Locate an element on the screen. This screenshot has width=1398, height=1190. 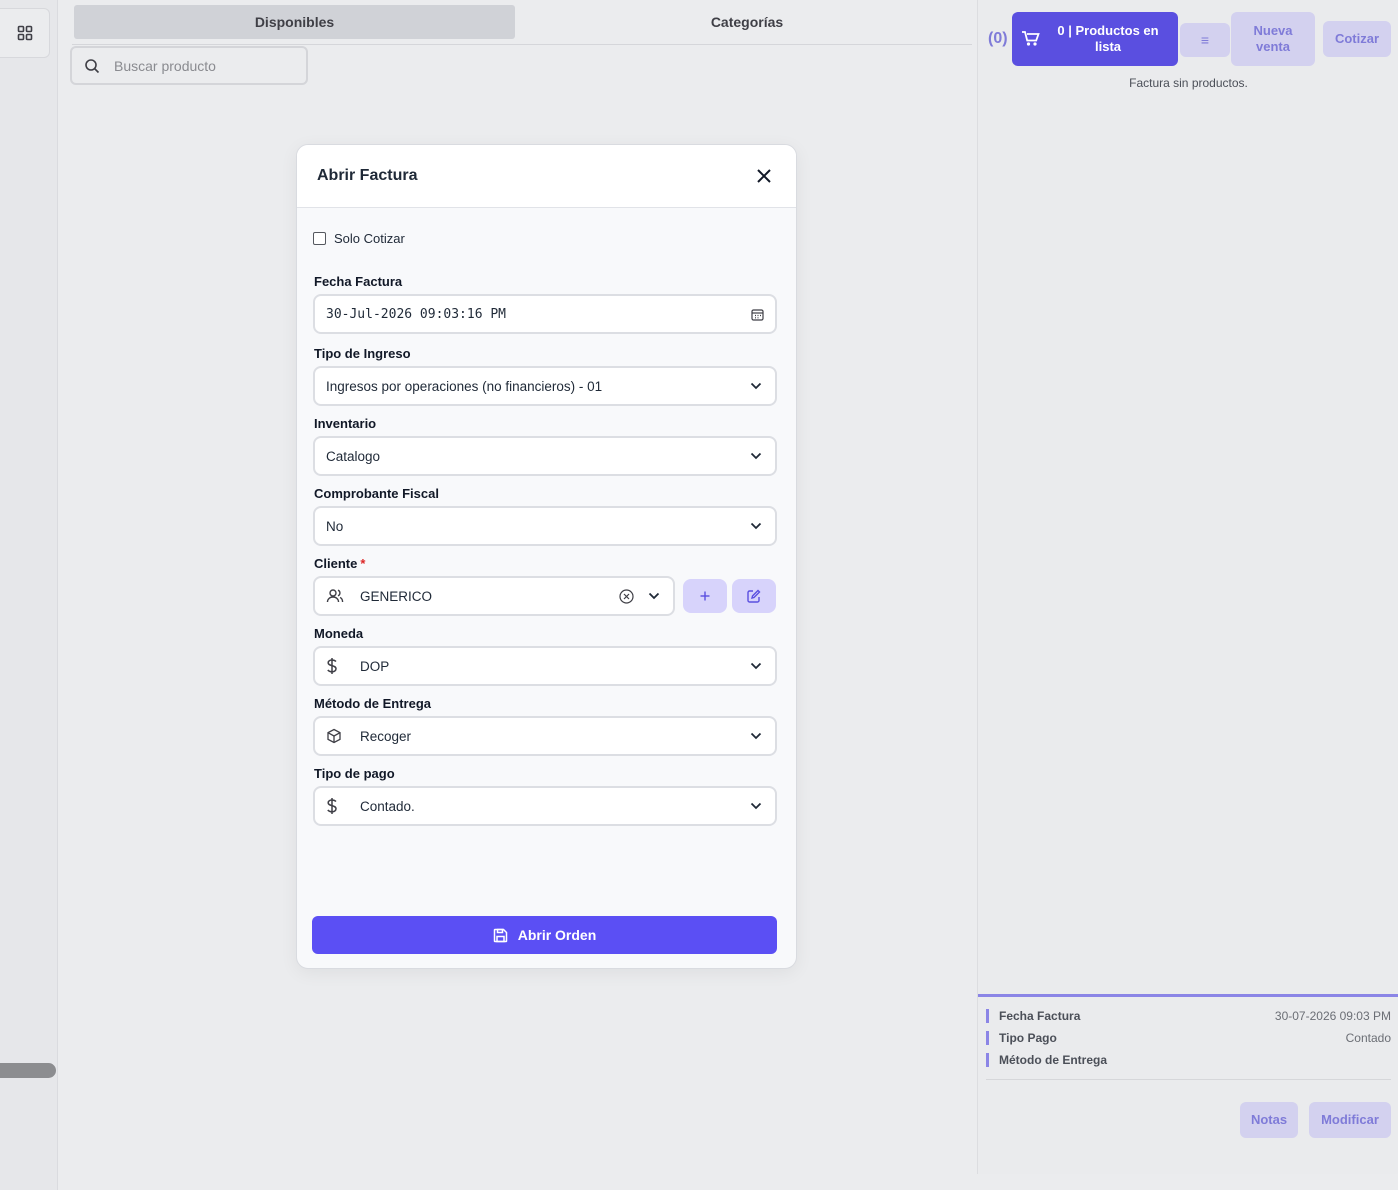
notes-button: Notas is located at coordinates (1269, 1120).